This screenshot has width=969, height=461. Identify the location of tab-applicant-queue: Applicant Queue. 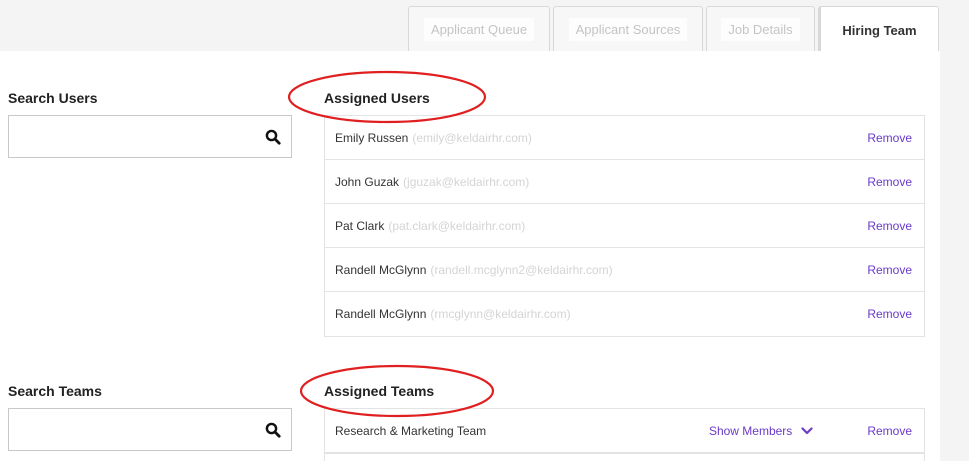
(479, 29).